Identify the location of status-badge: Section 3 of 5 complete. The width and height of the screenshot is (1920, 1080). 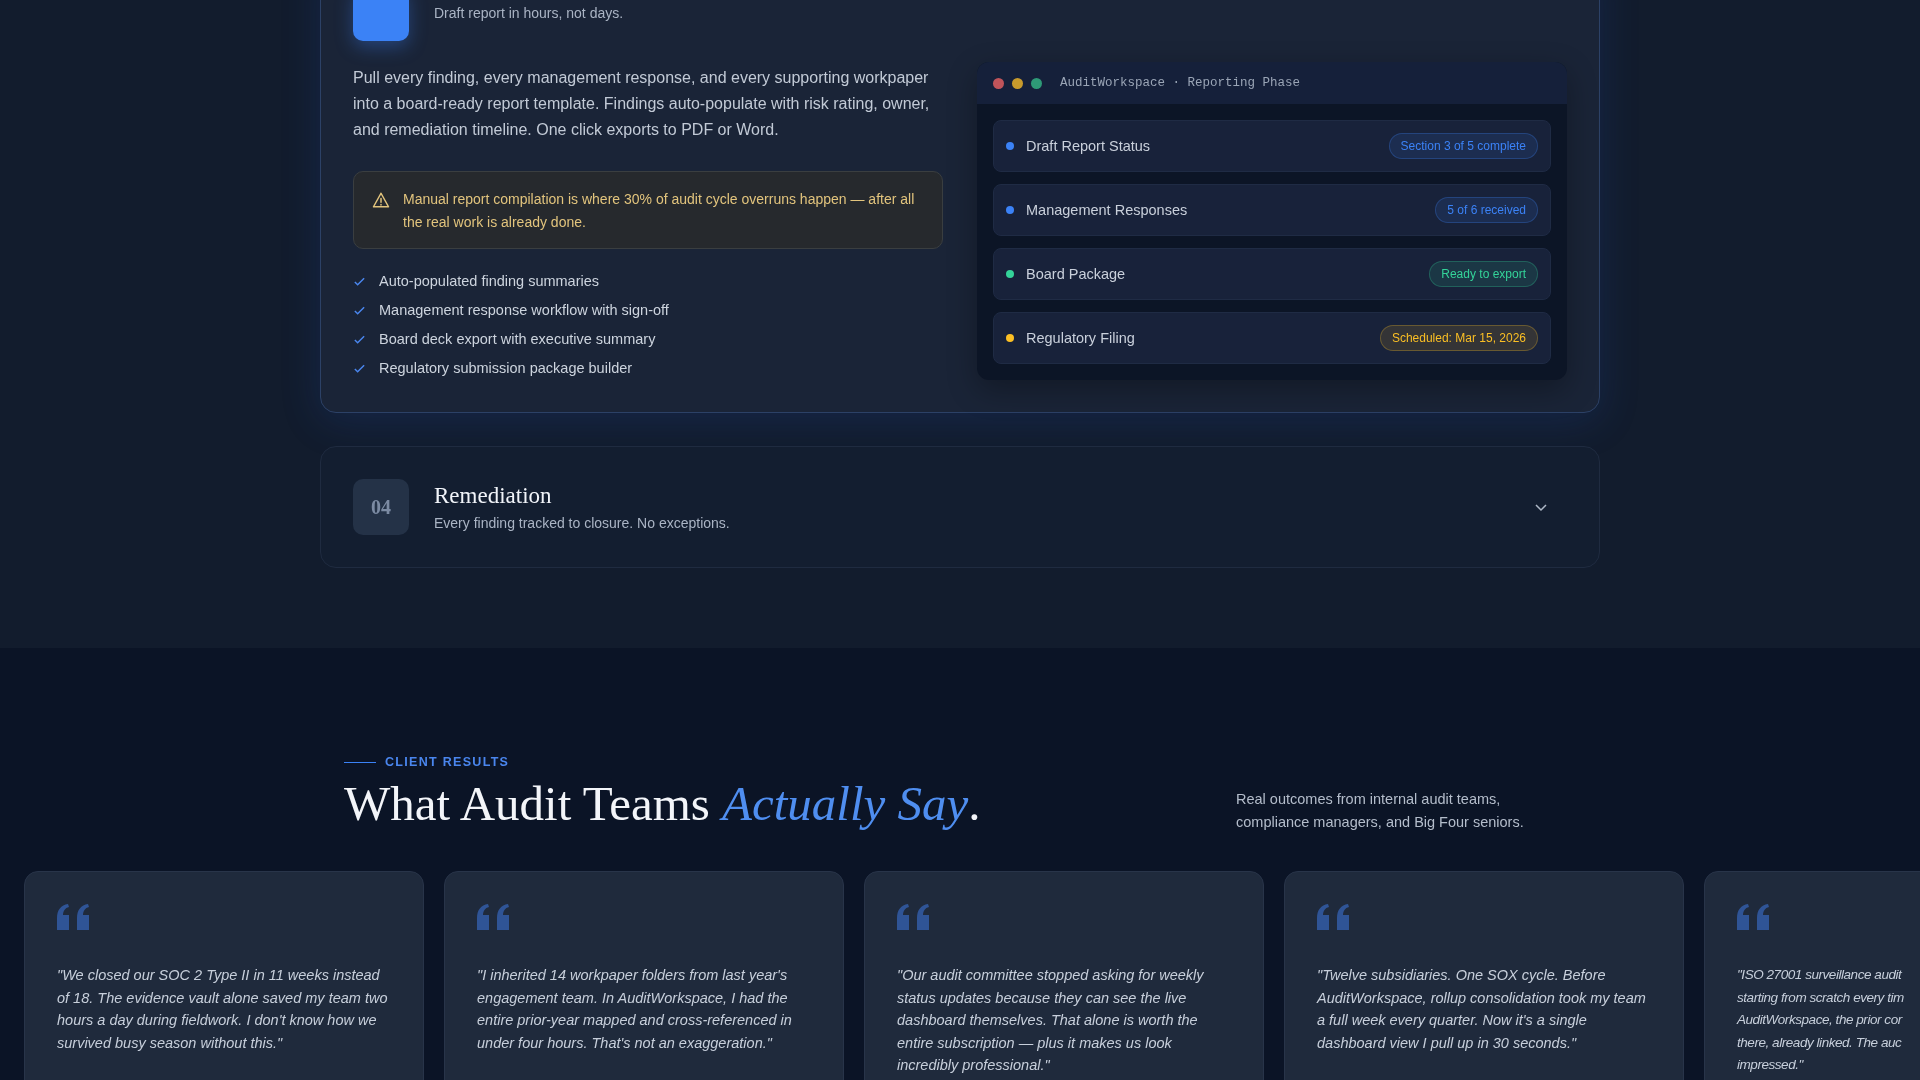
(1463, 146).